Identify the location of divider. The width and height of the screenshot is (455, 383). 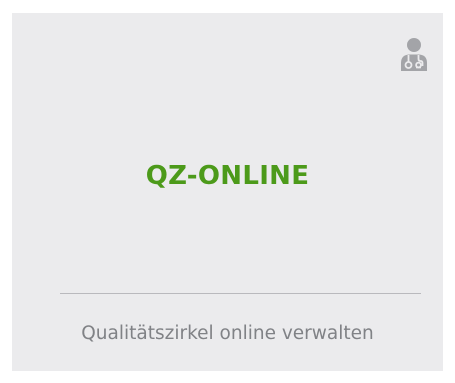
(240, 293).